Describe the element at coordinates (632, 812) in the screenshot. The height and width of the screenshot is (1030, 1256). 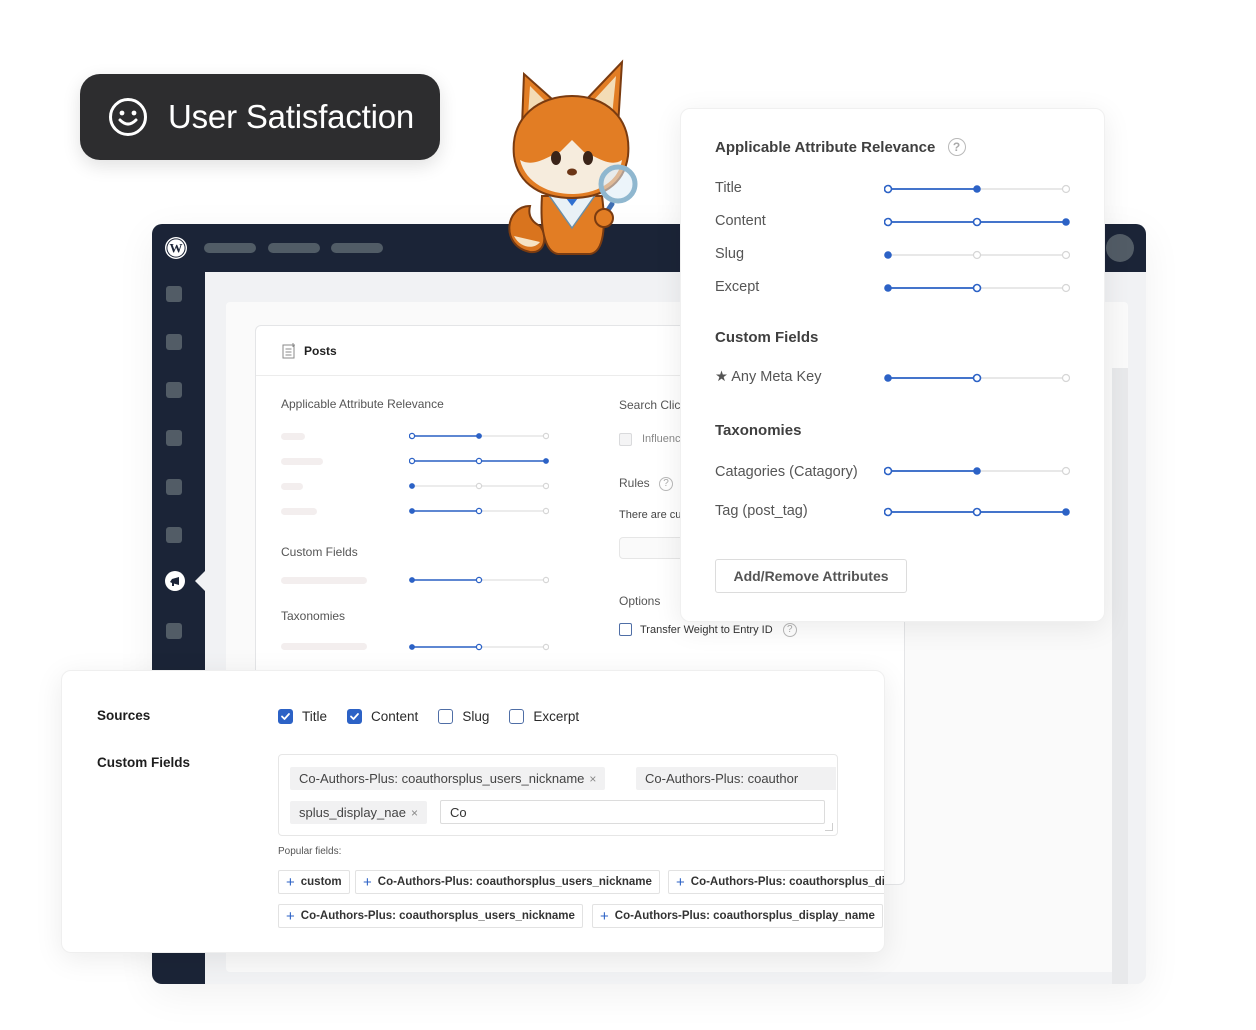
I see `custom-field-search-input` at that location.